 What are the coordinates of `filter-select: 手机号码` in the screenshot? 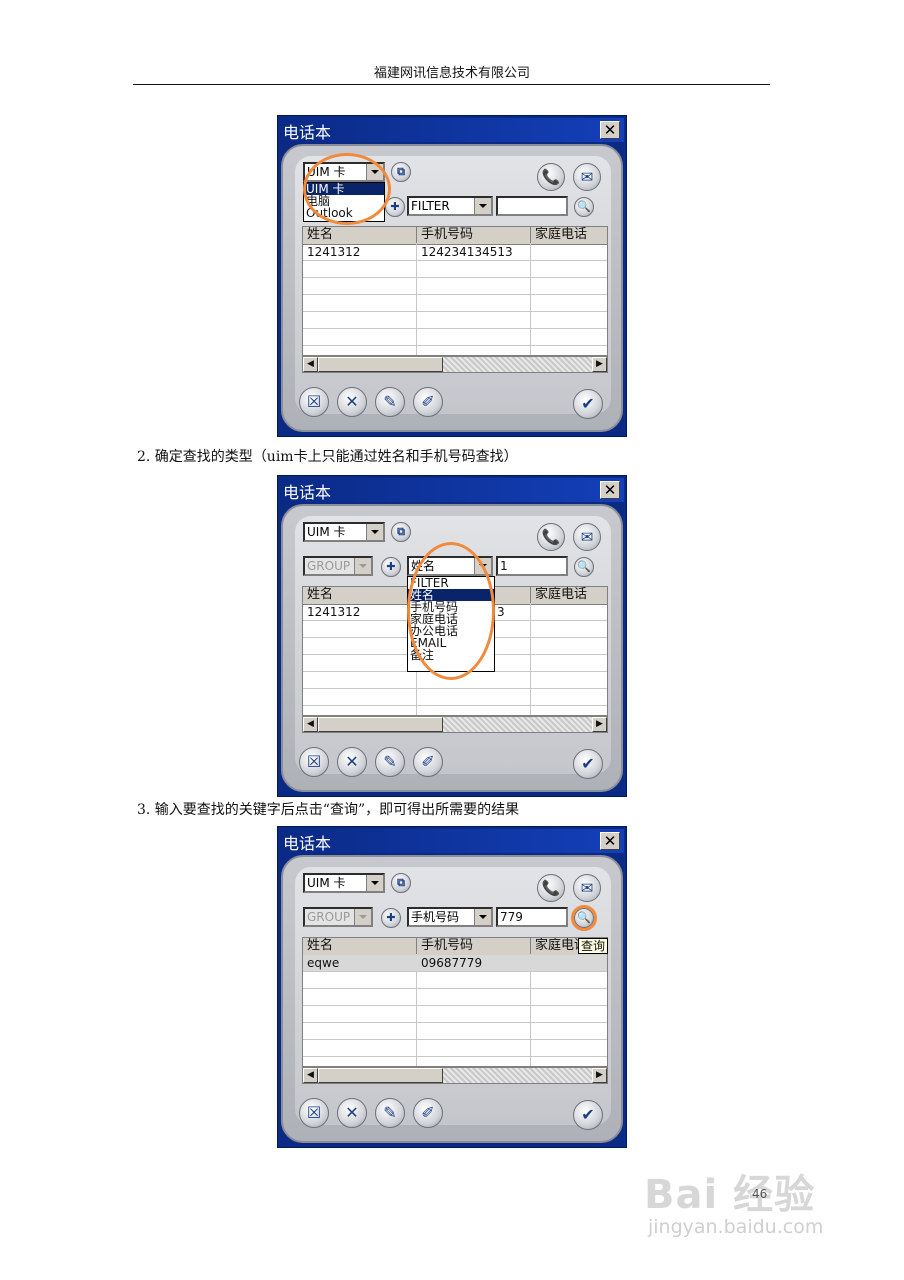 It's located at (450, 917).